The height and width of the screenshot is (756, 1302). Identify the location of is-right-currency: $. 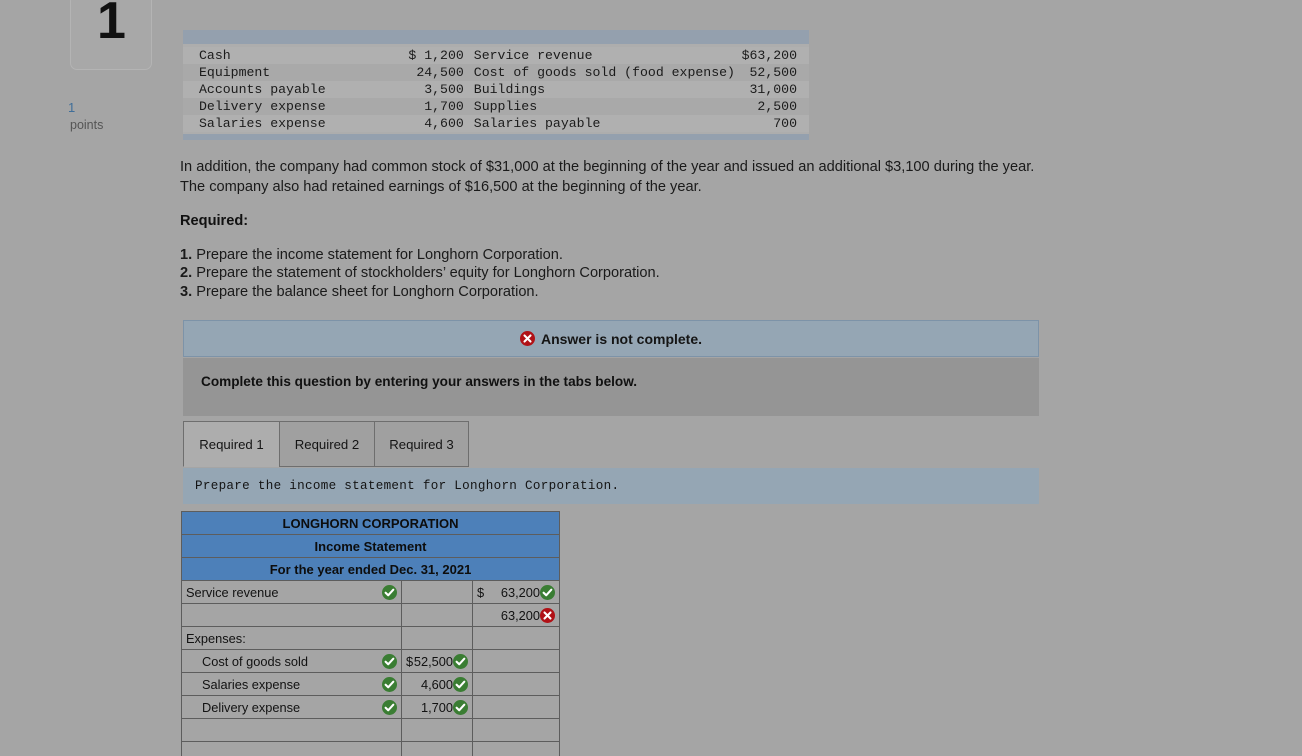
(481, 592).